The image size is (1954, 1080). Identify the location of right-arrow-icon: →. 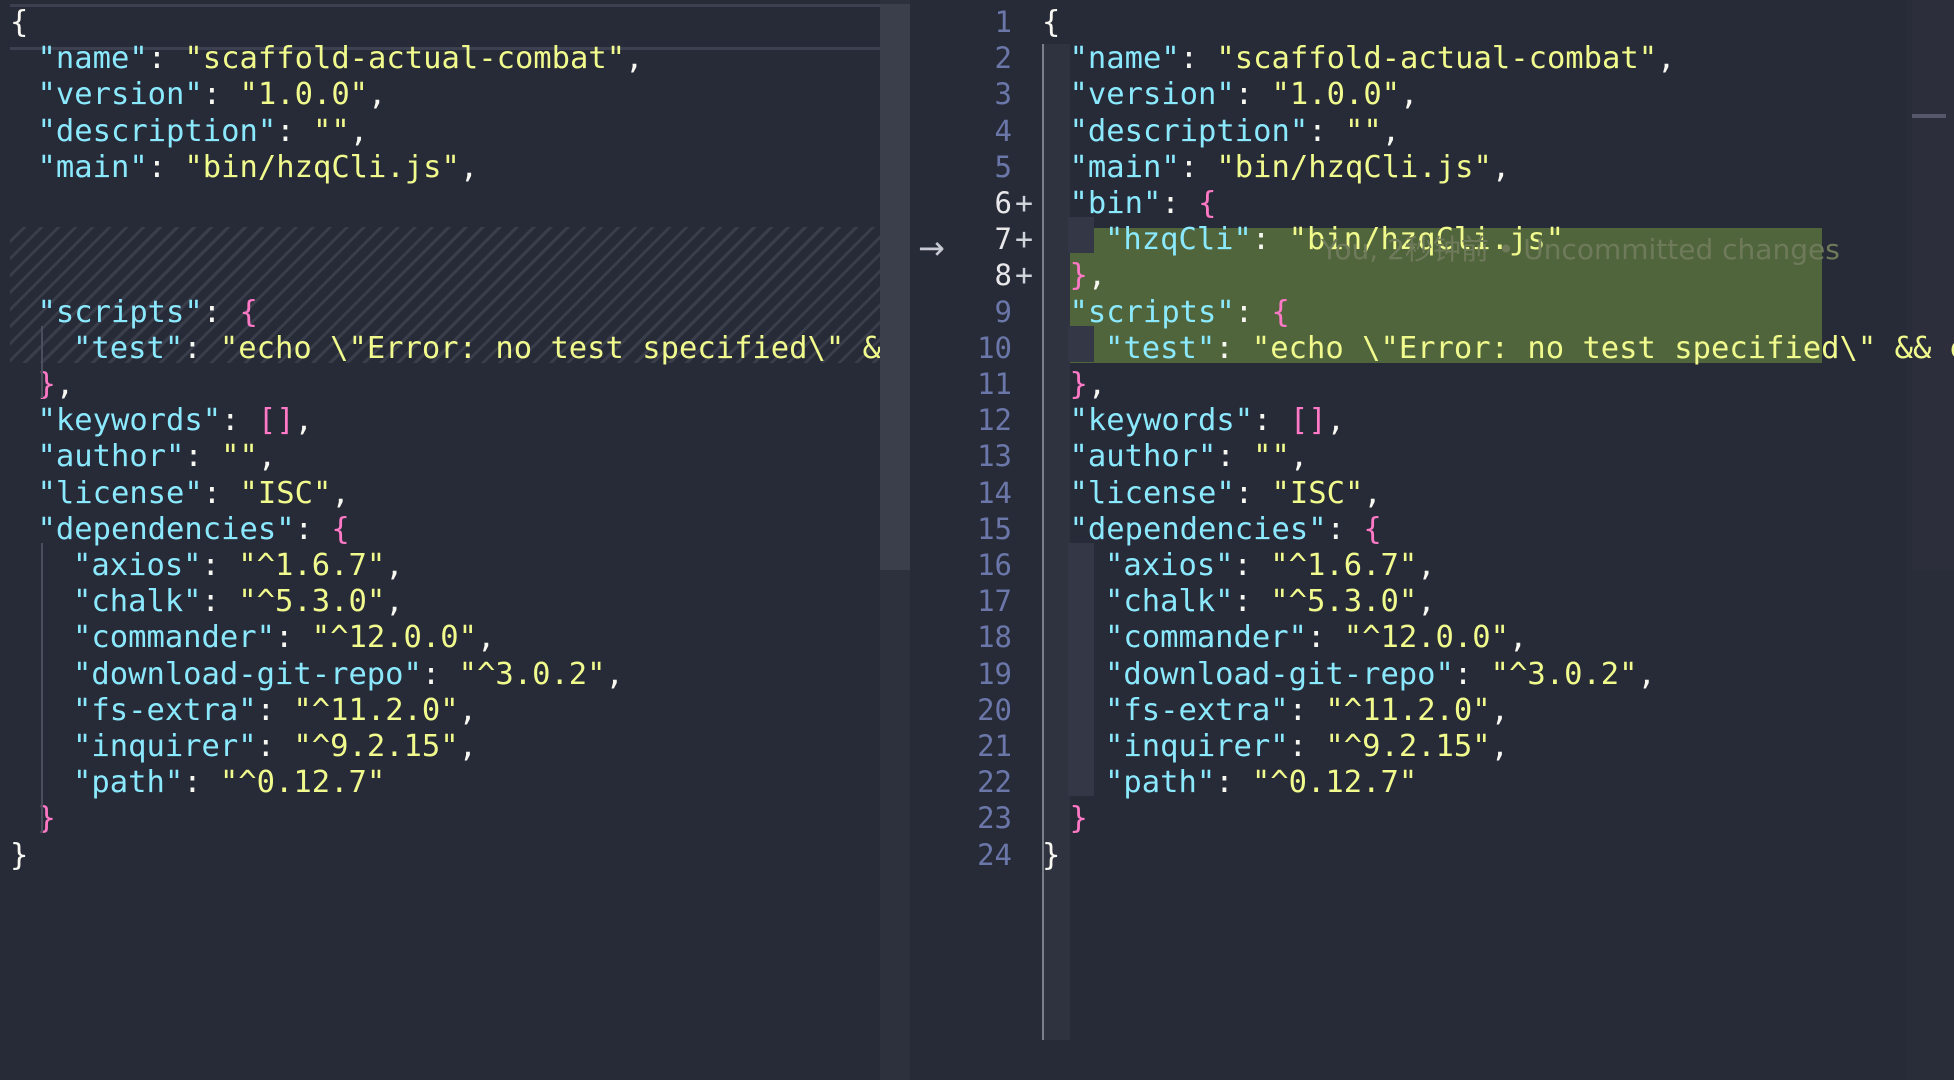
(938, 248).